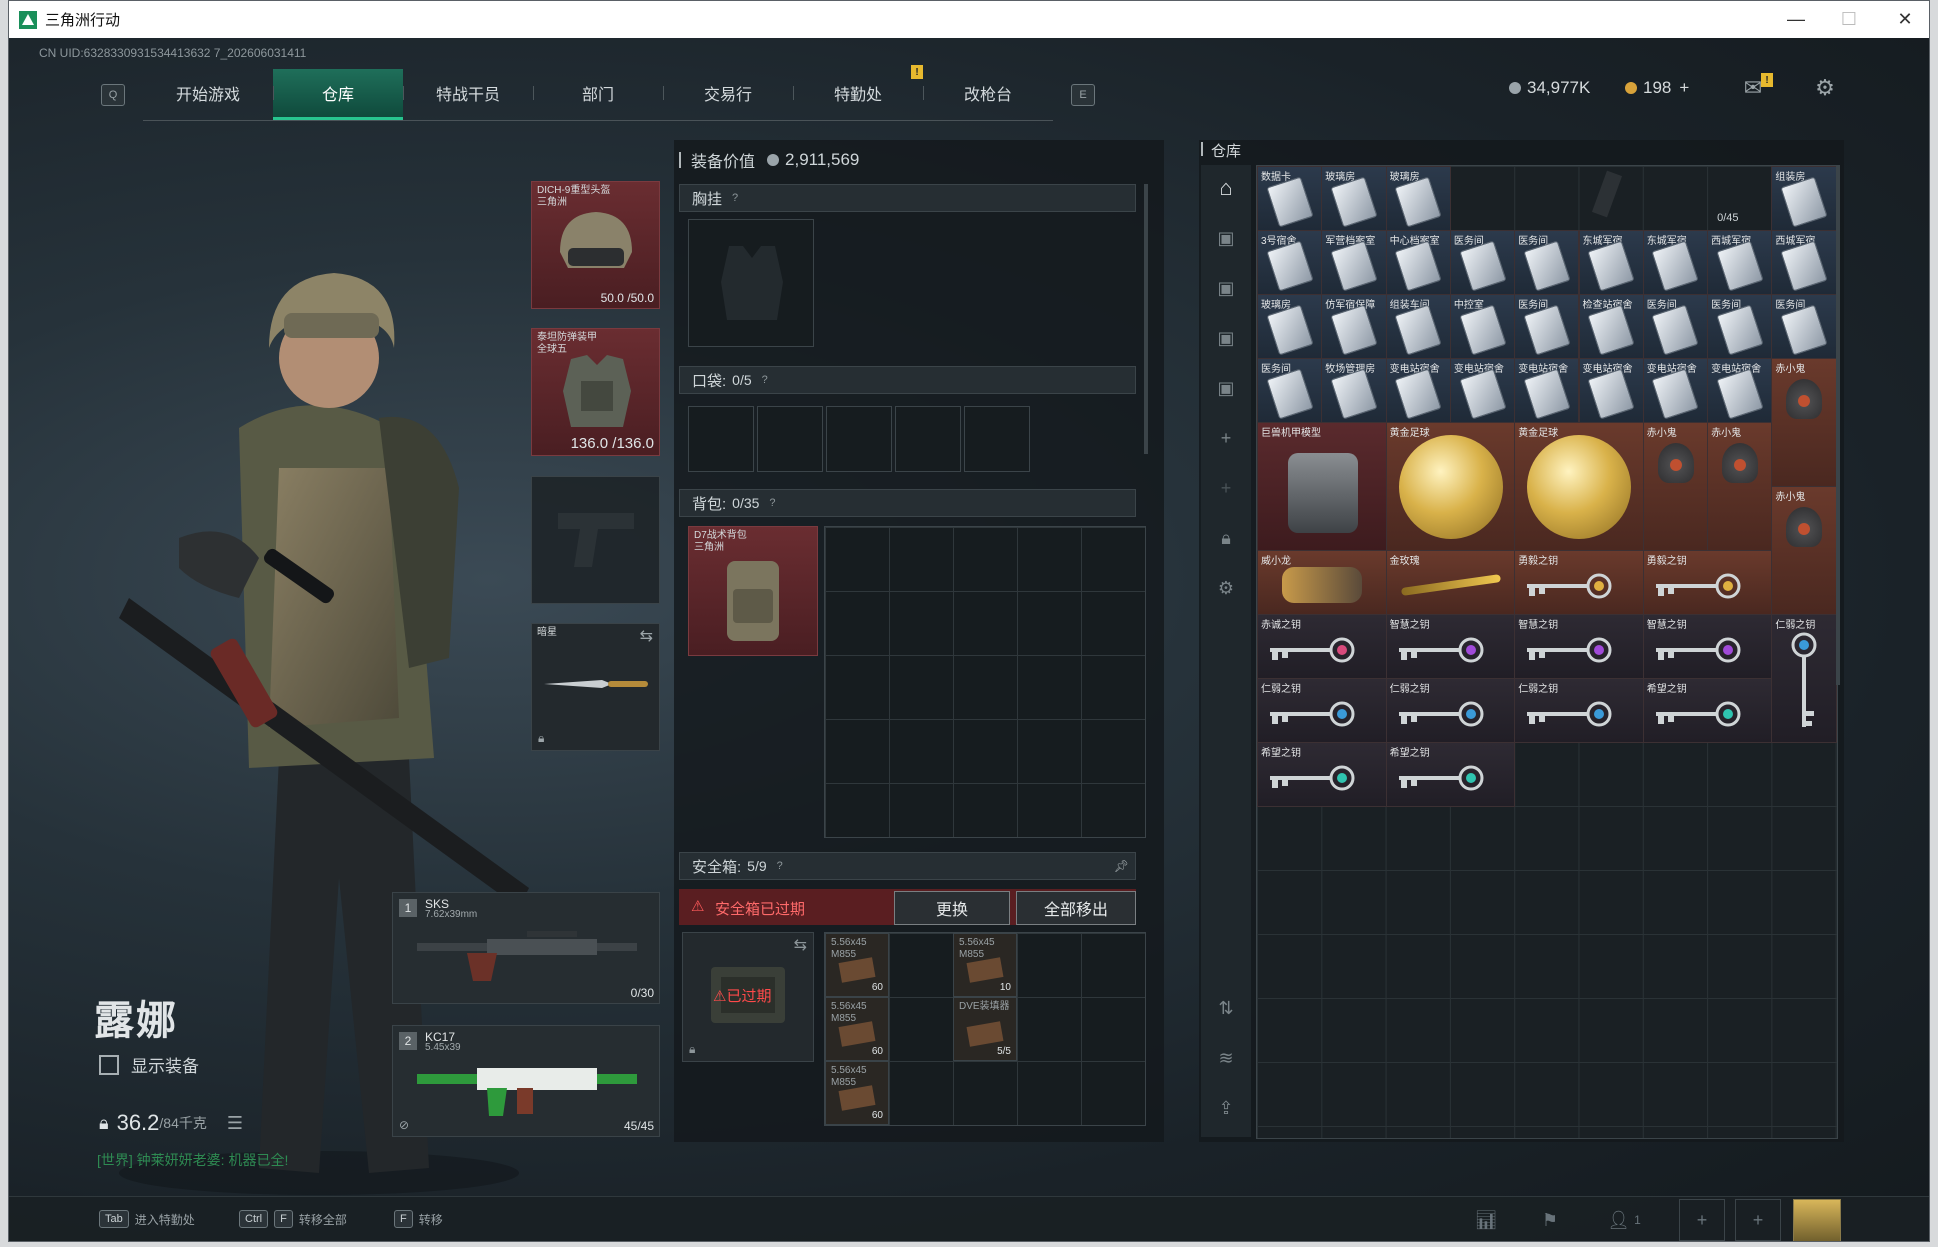 The height and width of the screenshot is (1247, 1938). Describe the element at coordinates (1354, 390) in the screenshot. I see `keycard-item: 牧场管理房` at that location.